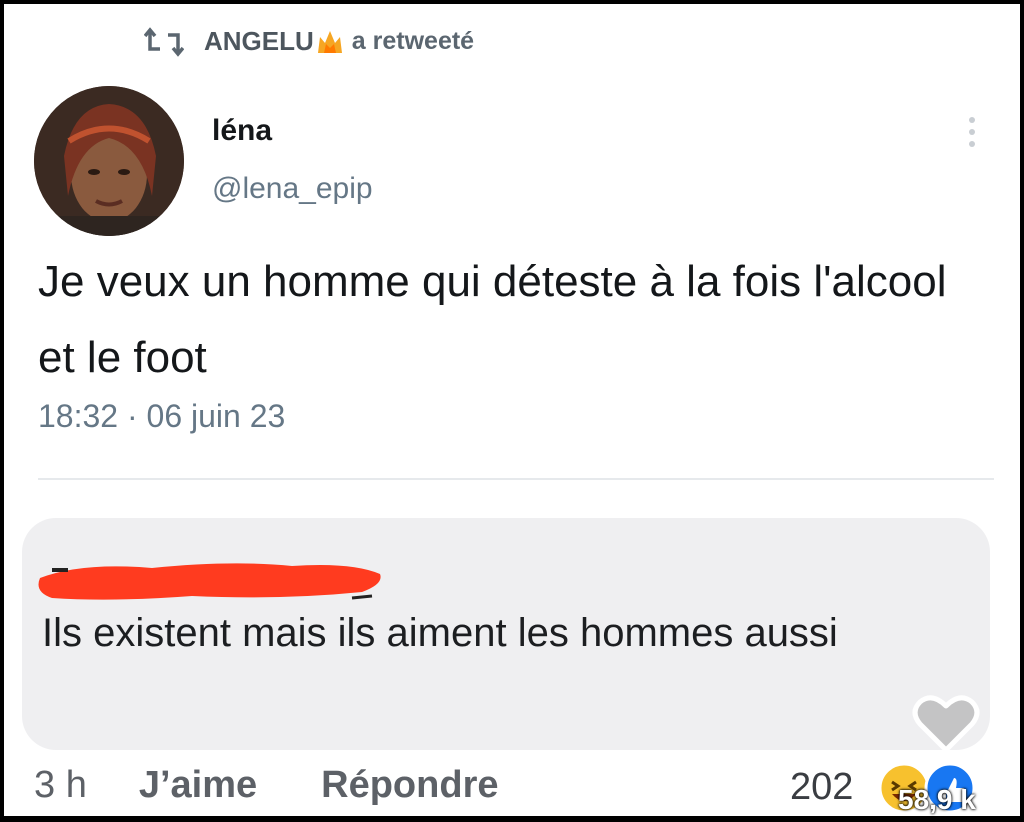  Describe the element at coordinates (242, 131) in the screenshot. I see `author-name: léna` at that location.